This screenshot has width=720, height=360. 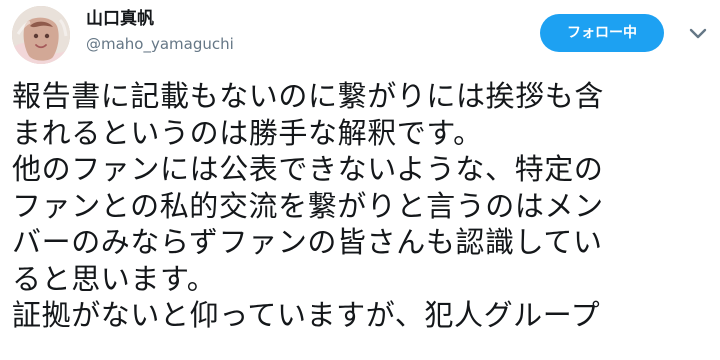 I want to click on tweet-text-line: 報告書に記載もないのに繋がりには挨拶も含, so click(x=308, y=96).